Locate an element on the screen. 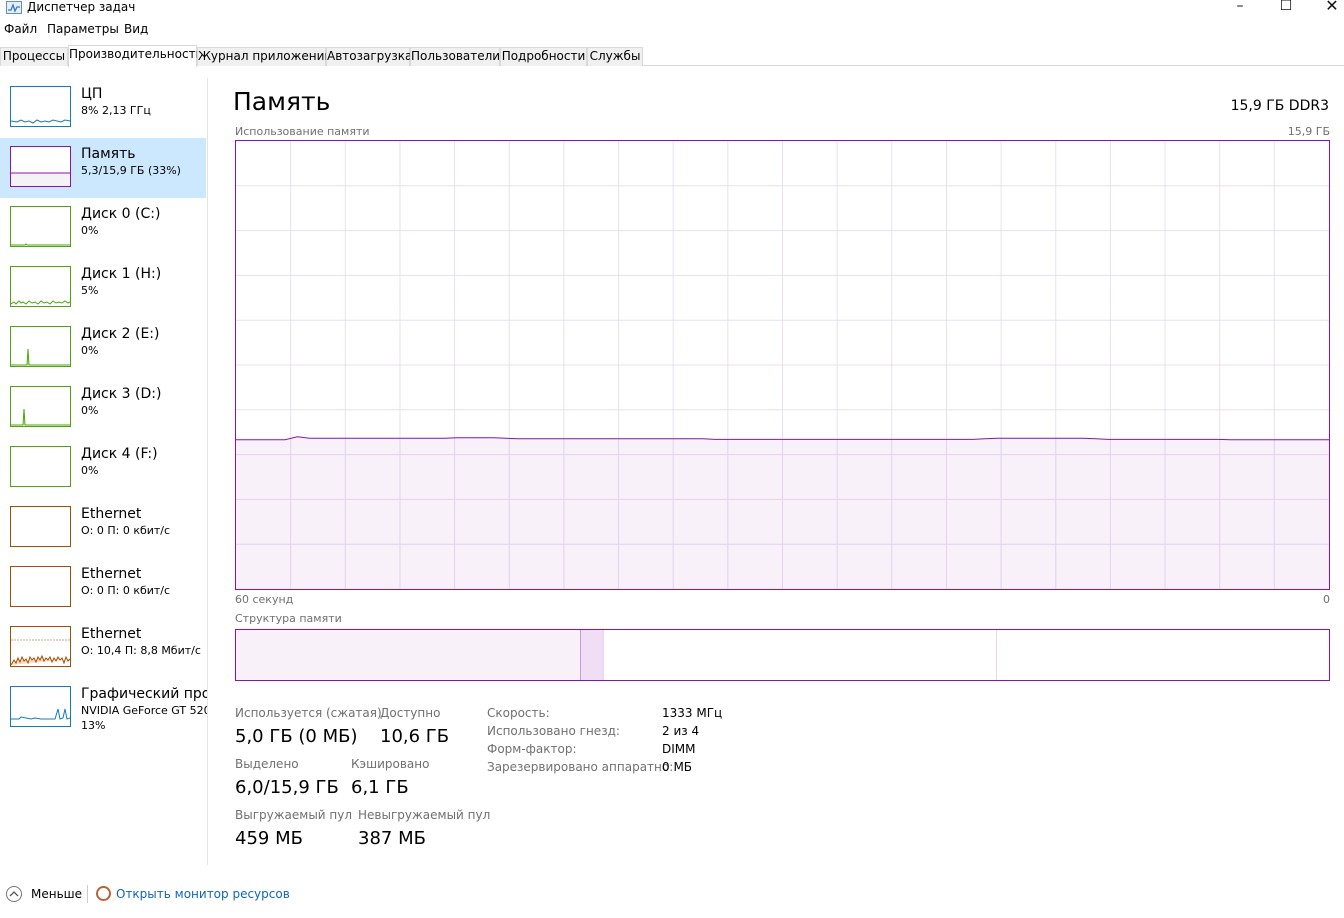 This screenshot has width=1344, height=918. sidebar-item-name: Диск 3 (D:) is located at coordinates (121, 394).